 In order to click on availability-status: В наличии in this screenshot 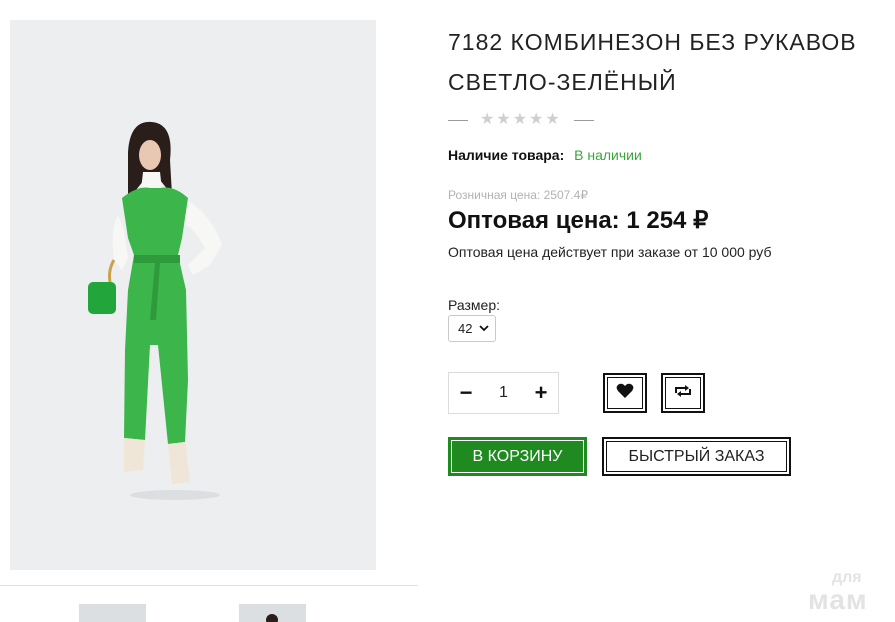, I will do `click(608, 155)`.